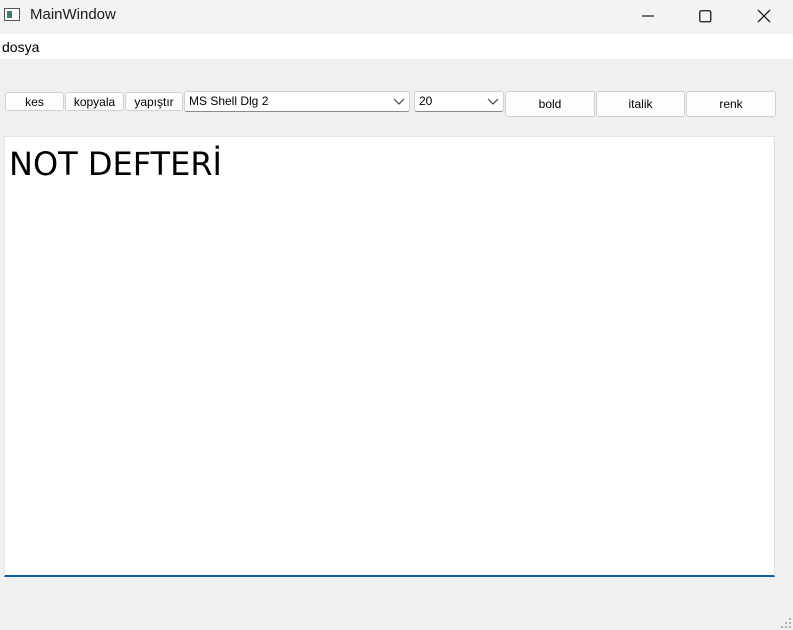  What do you see at coordinates (73, 14) in the screenshot?
I see `window-title: MainWindow` at bounding box center [73, 14].